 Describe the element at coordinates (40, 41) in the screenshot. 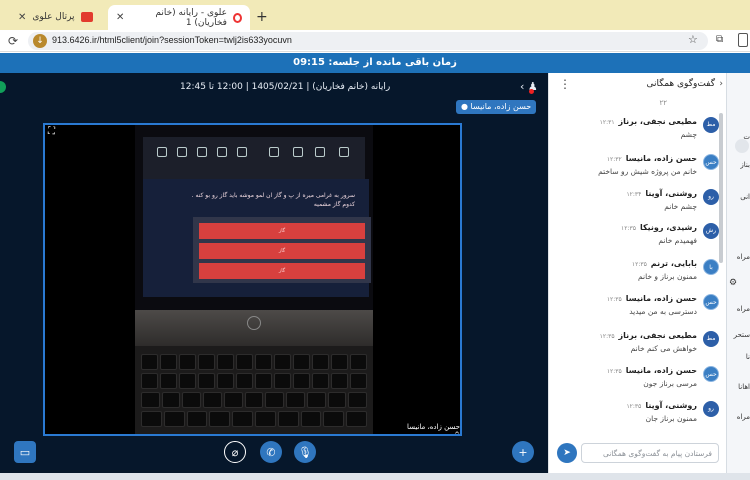

I see `site-info-icon: ↓` at that location.